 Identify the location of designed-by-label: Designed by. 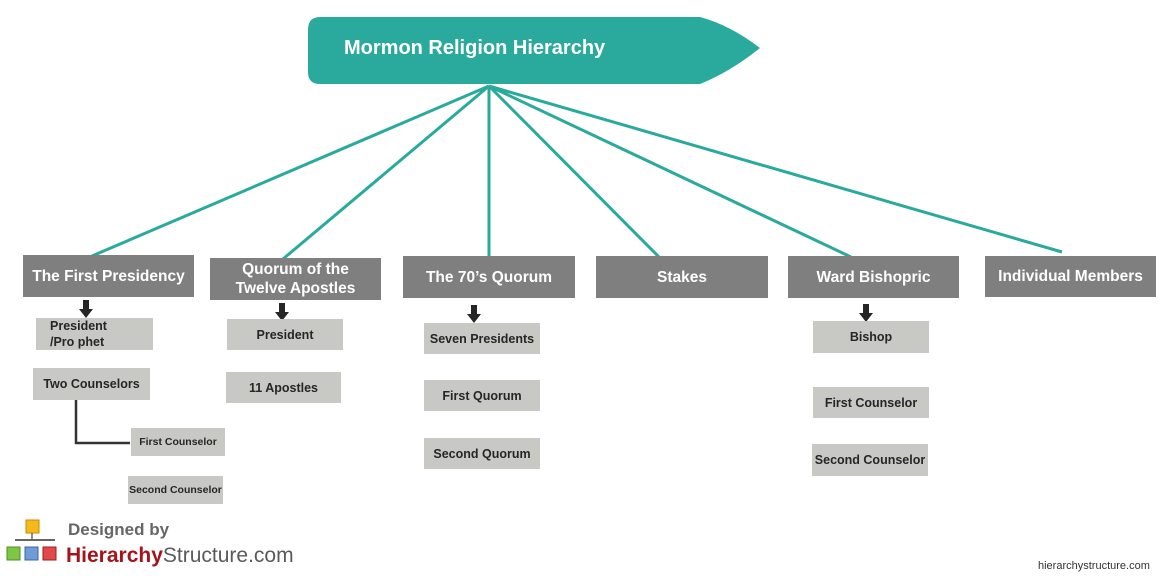
(119, 529).